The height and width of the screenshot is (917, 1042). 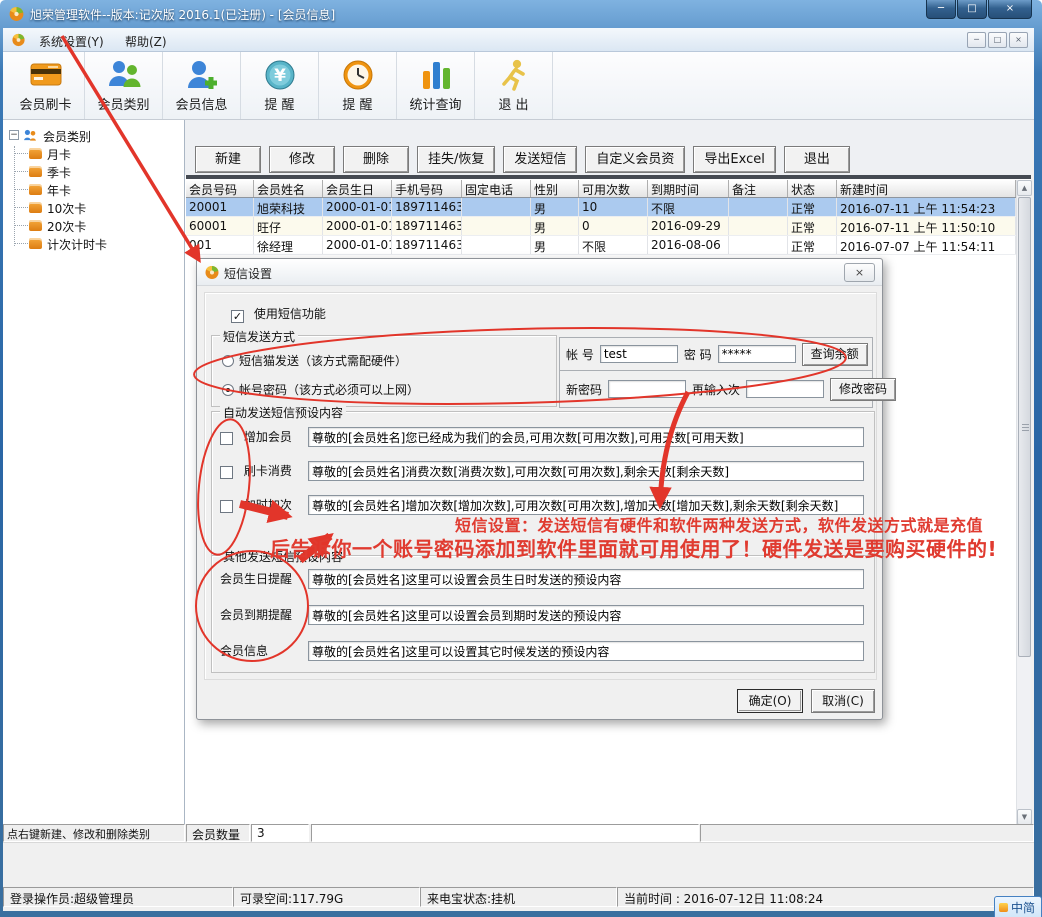 I want to click on query-balance-button: 查询余额, so click(x=834, y=354).